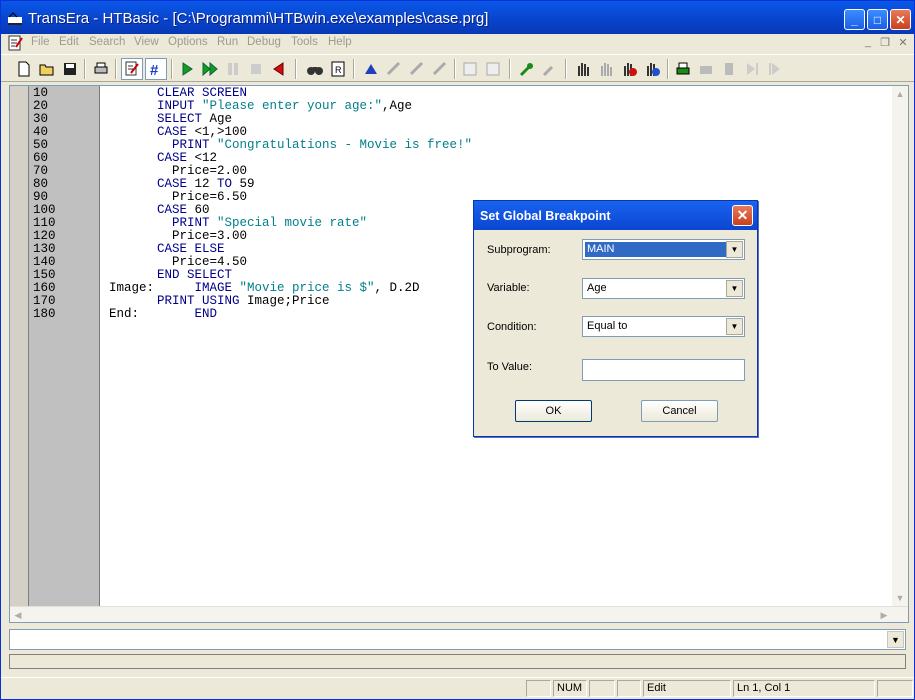 This screenshot has width=915, height=700. I want to click on breakpoint-icon, so click(493, 69).